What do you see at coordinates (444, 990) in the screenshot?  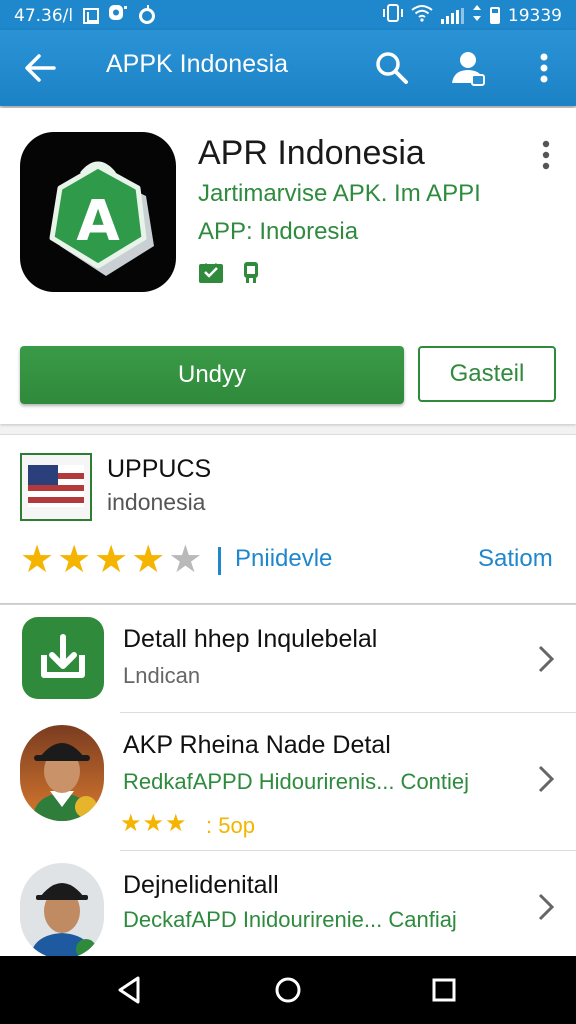 I see `nav-recents-icon` at bounding box center [444, 990].